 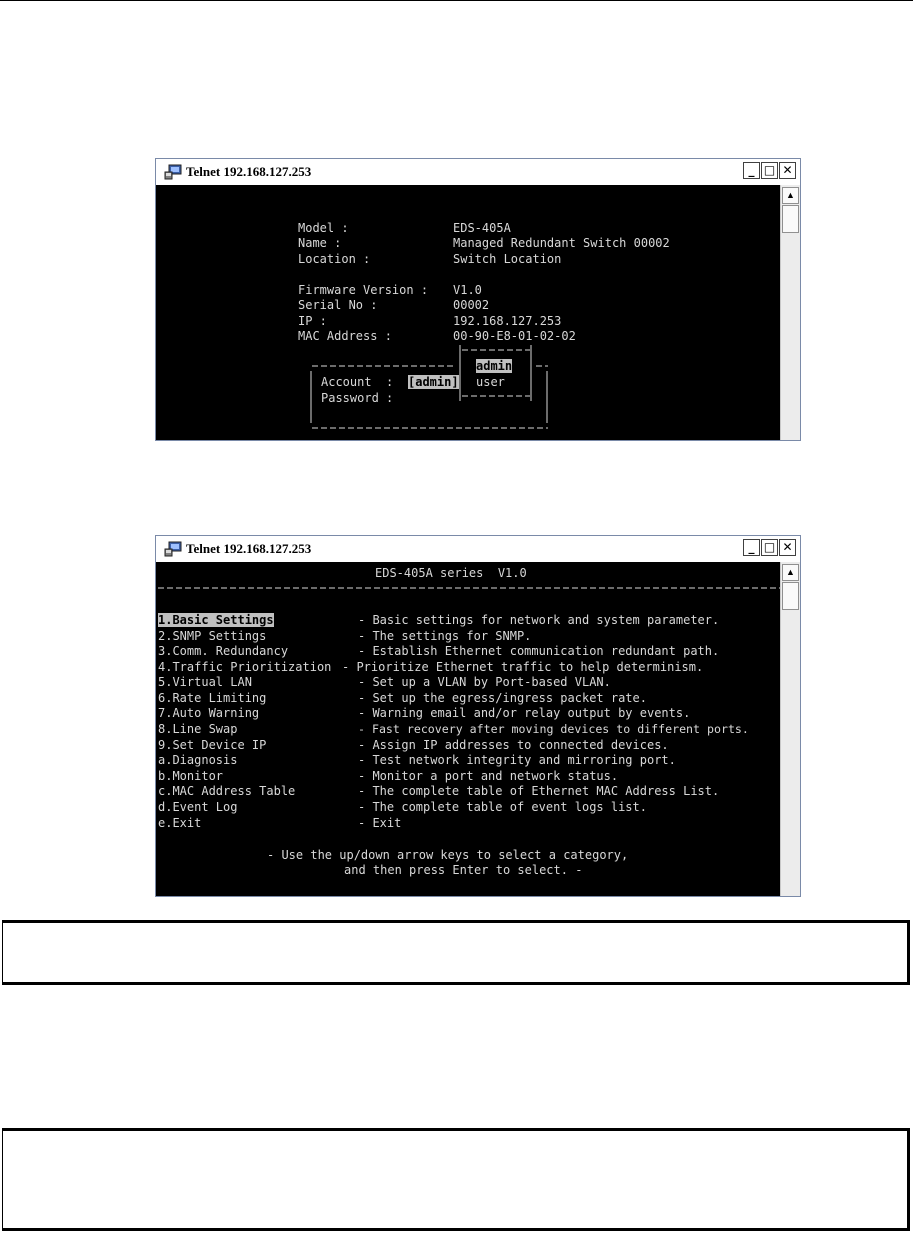 What do you see at coordinates (323, 228) in the screenshot?
I see `info-label-model: Model :` at bounding box center [323, 228].